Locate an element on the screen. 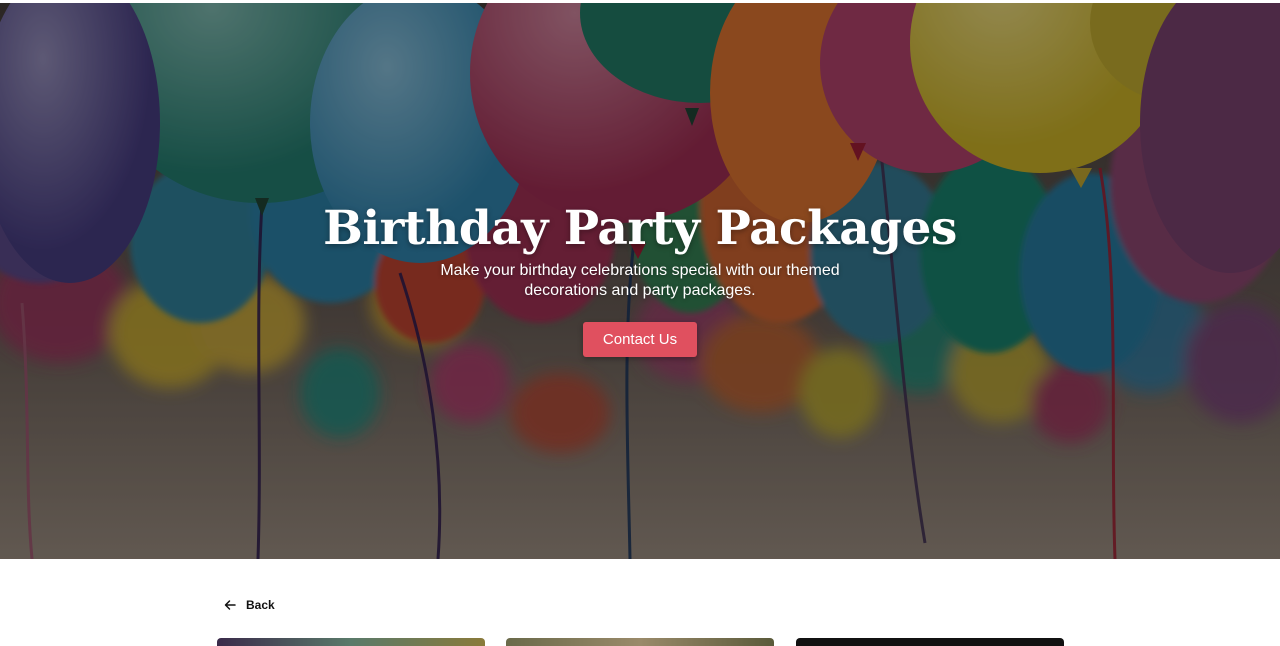  contact-us-button: Contact Us is located at coordinates (640, 339).